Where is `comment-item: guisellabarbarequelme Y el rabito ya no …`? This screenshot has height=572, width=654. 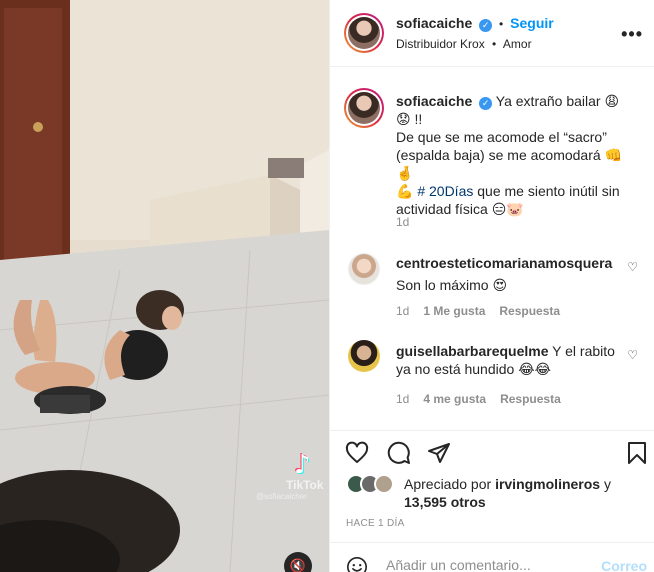 comment-item: guisellabarbarequelme Y el rabito ya no … is located at coordinates (507, 360).